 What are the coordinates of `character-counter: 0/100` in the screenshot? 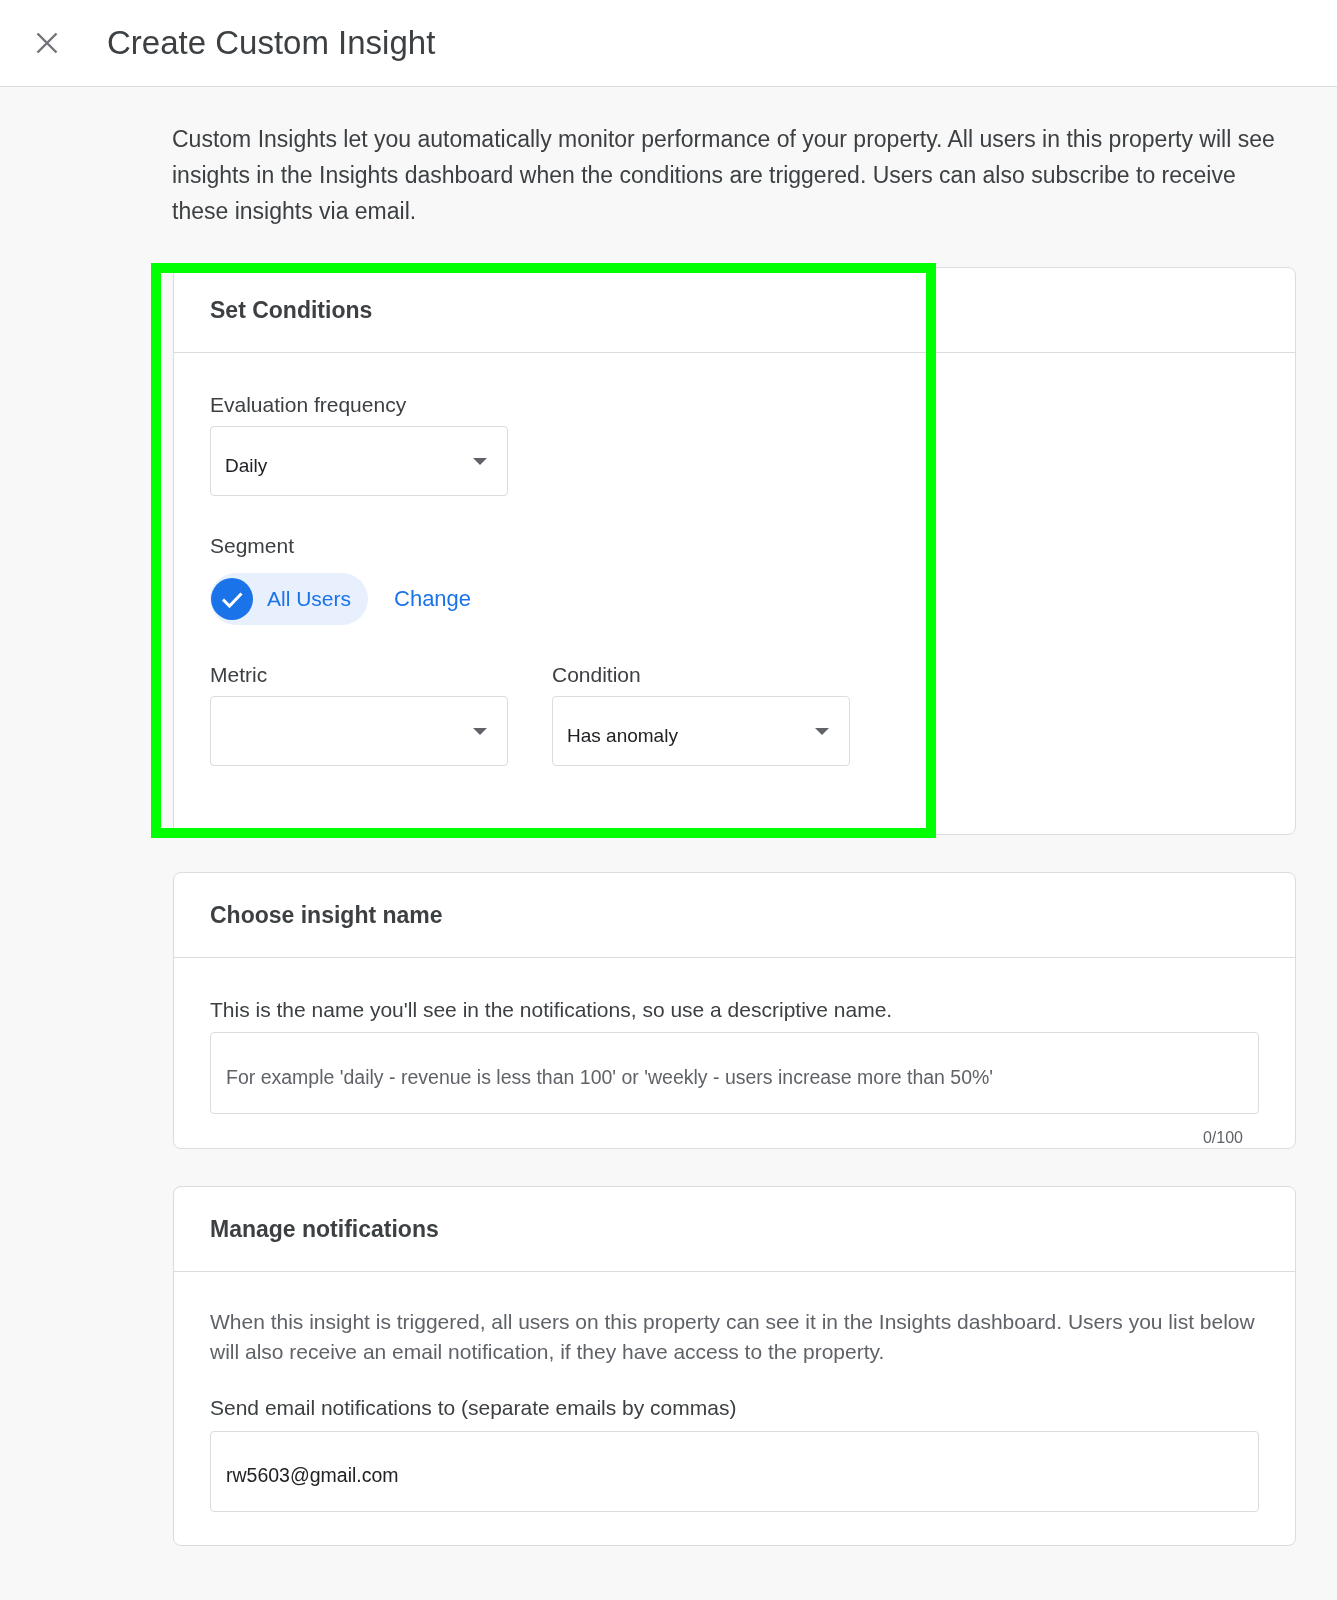 It's located at (1222, 1138).